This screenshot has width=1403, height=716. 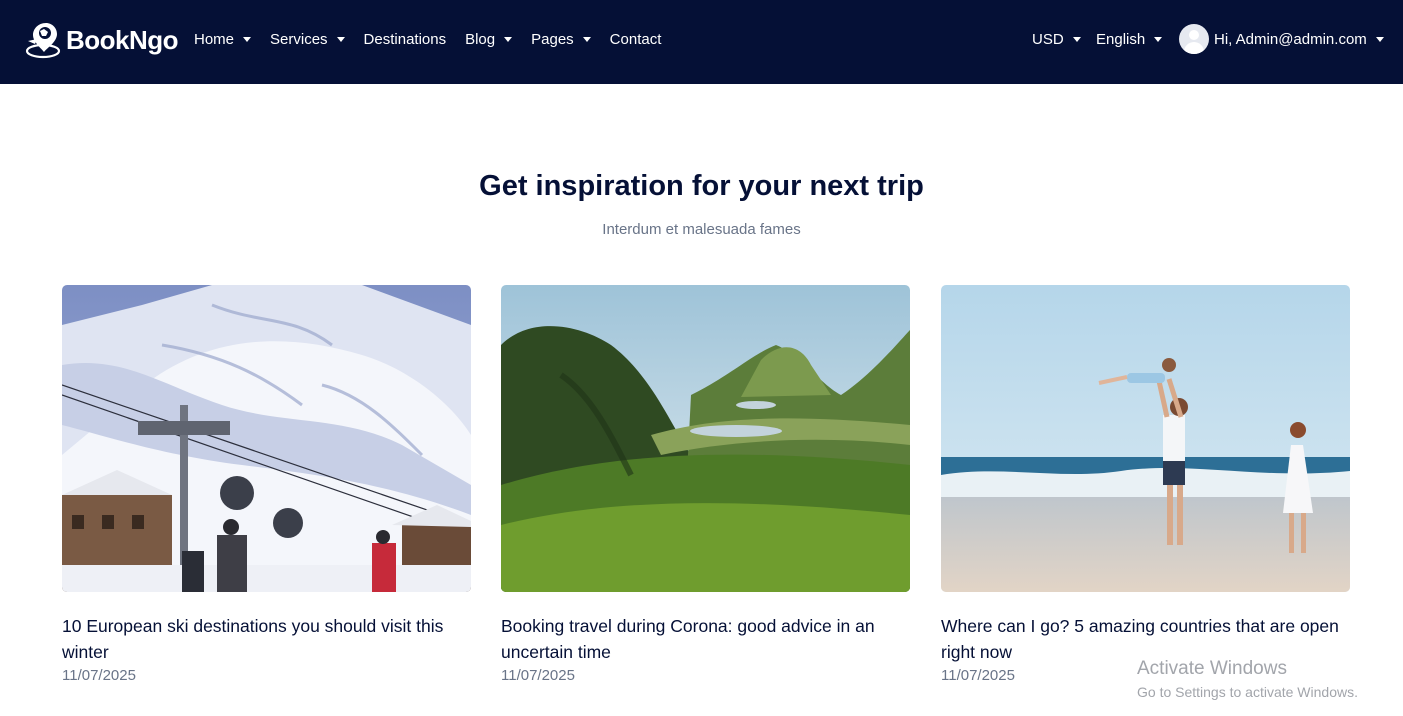 I want to click on section-title: Get inspiration for your next trip, so click(x=701, y=186).